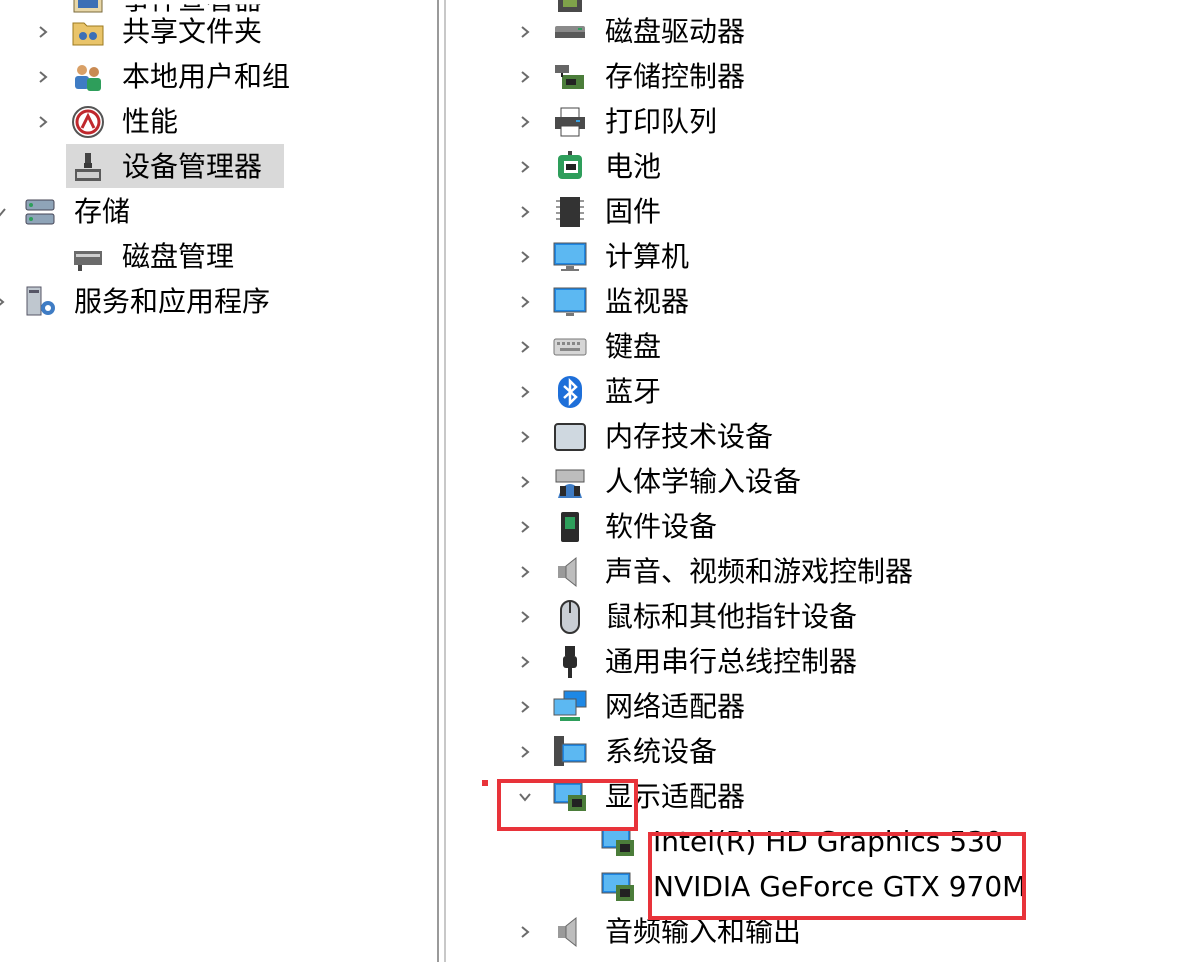 Image resolution: width=1203 pixels, height=962 pixels. I want to click on device-category-15: 网络适配器, so click(826, 707).